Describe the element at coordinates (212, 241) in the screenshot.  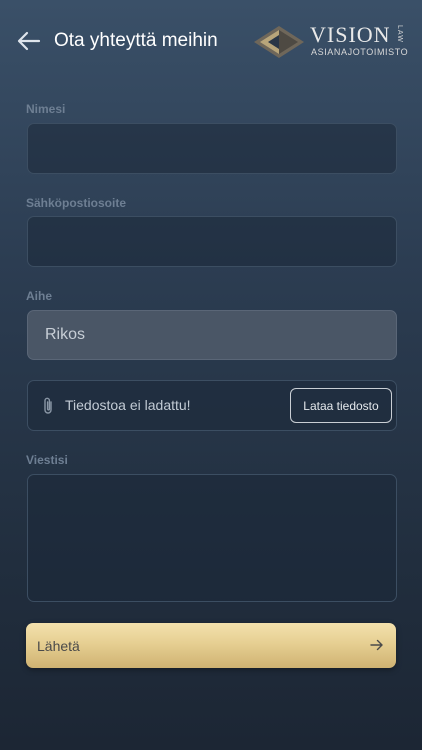
I see `email-field` at that location.